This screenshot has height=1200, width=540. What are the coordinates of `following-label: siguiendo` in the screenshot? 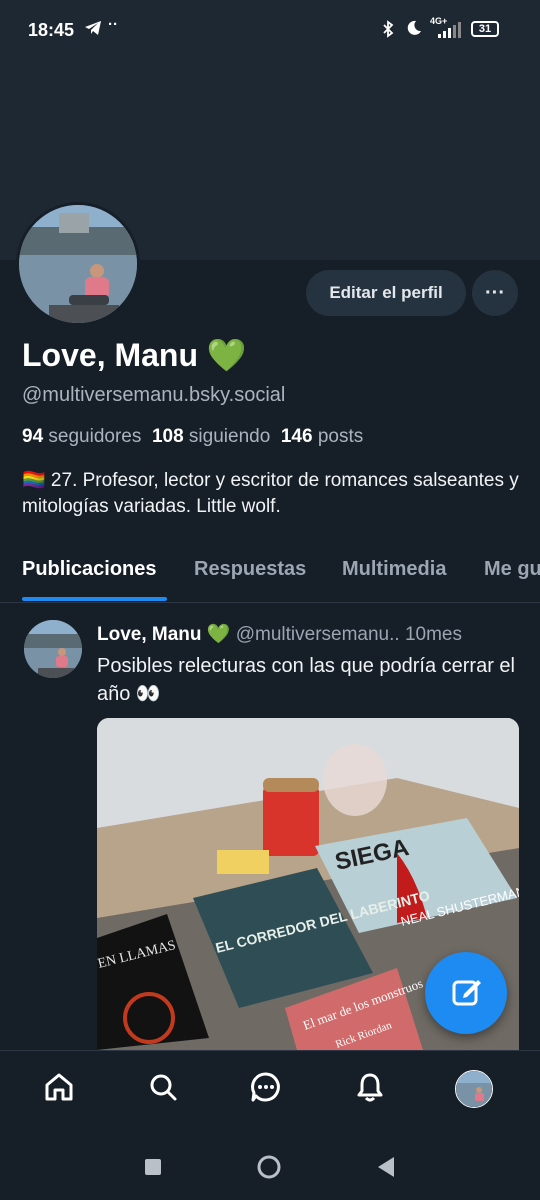 It's located at (229, 436).